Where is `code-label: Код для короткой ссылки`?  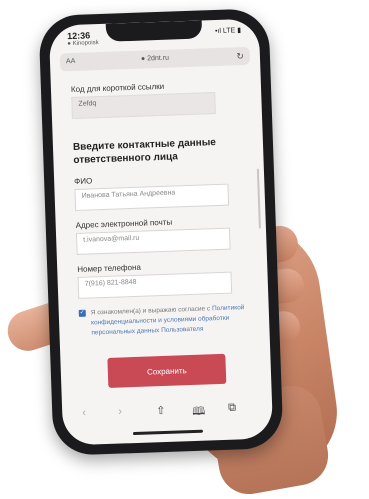 code-label: Код для короткой ссылки is located at coordinates (117, 88).